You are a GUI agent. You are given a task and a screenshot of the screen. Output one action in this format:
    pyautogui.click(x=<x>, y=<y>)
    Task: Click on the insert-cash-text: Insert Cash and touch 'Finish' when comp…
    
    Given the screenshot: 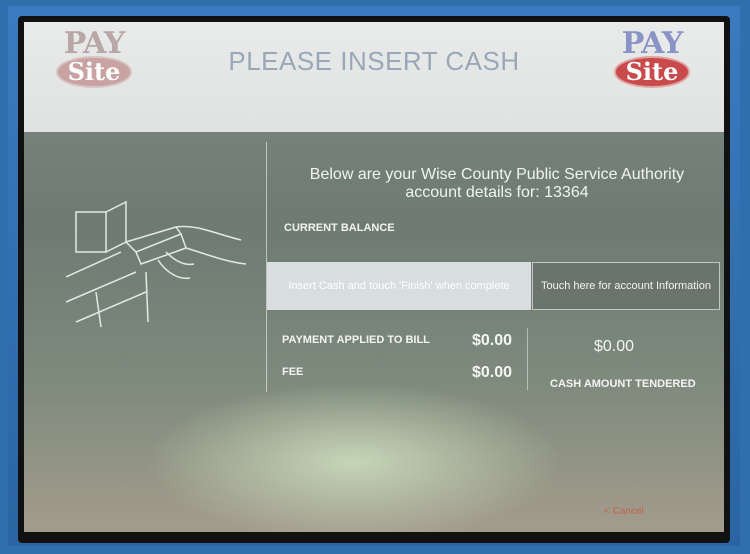 What is the action you would take?
    pyautogui.click(x=399, y=286)
    